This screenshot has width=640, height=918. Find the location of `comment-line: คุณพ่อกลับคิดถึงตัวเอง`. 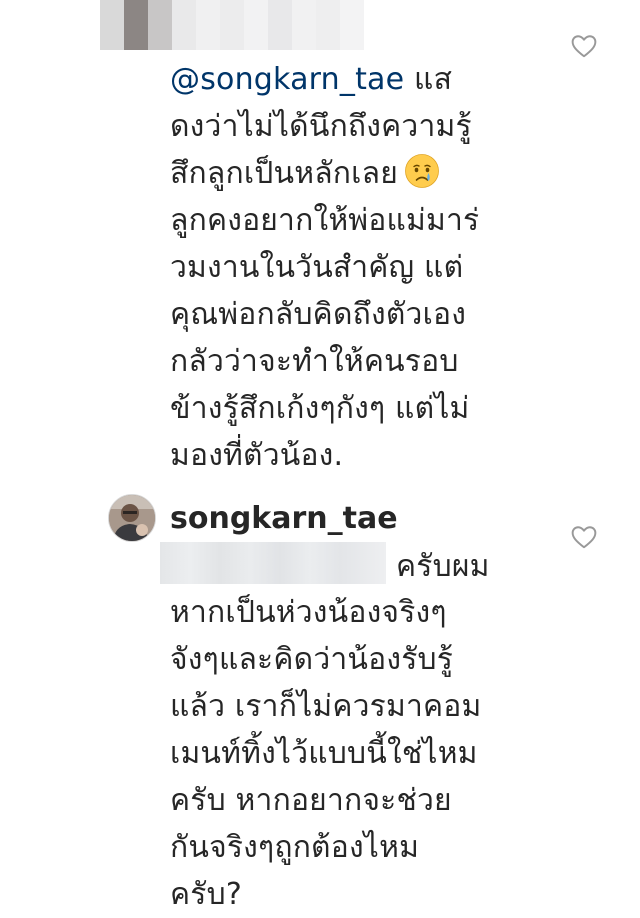

comment-line: คุณพ่อกลับคิดถึงตัวเอง is located at coordinates (318, 314).